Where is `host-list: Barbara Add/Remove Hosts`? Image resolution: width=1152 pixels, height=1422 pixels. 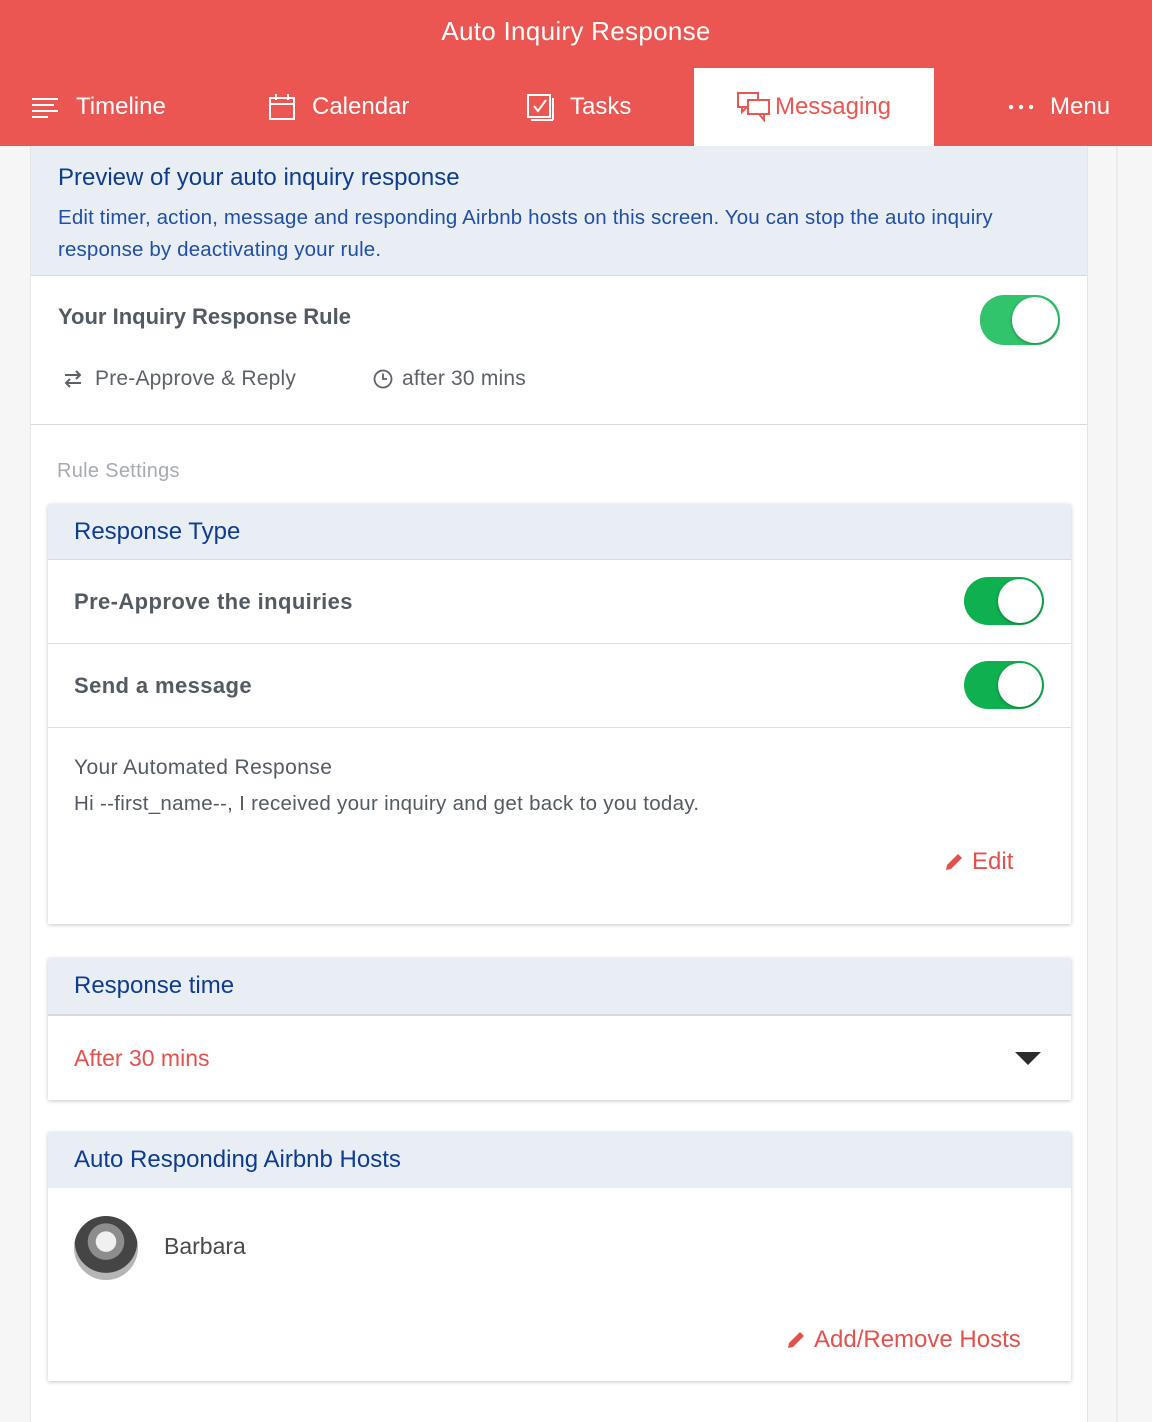 host-list: Barbara Add/Remove Hosts is located at coordinates (559, 1284).